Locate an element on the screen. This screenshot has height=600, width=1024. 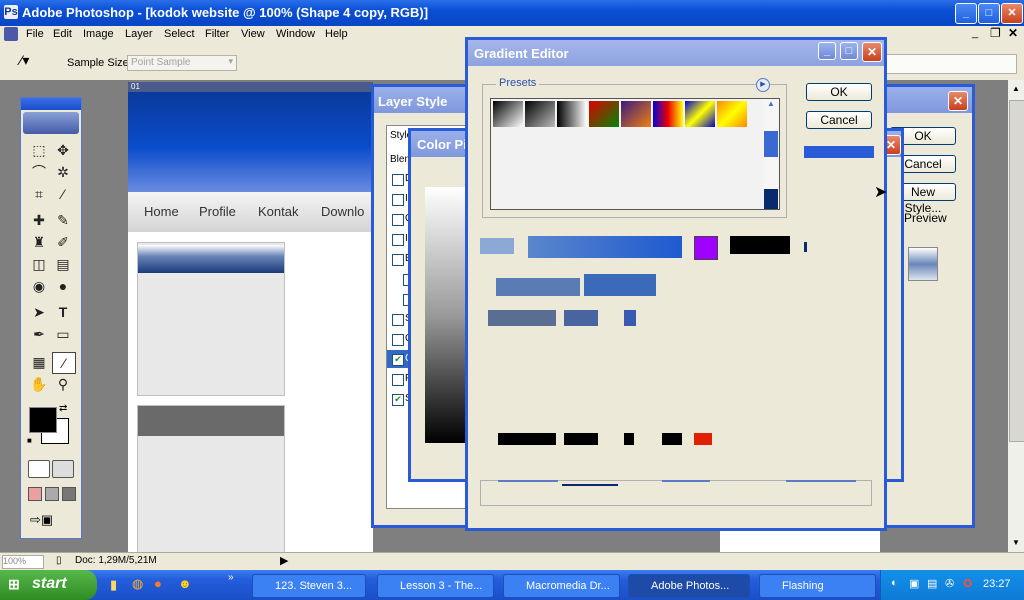
nav-download: Downlo is located at coordinates (342, 211).